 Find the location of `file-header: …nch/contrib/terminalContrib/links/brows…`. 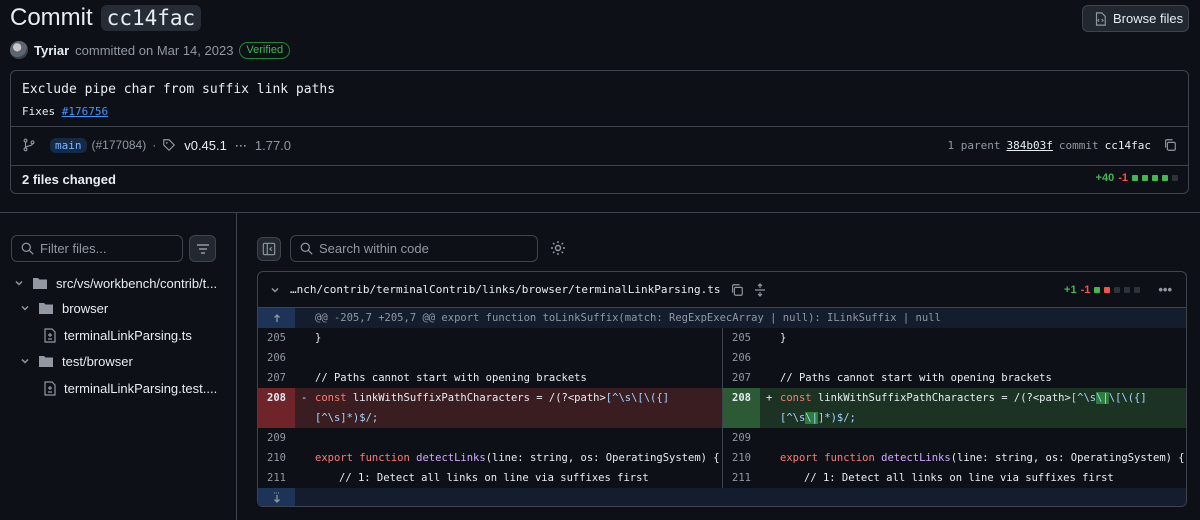

file-header: …nch/contrib/terminalContrib/links/brows… is located at coordinates (722, 290).